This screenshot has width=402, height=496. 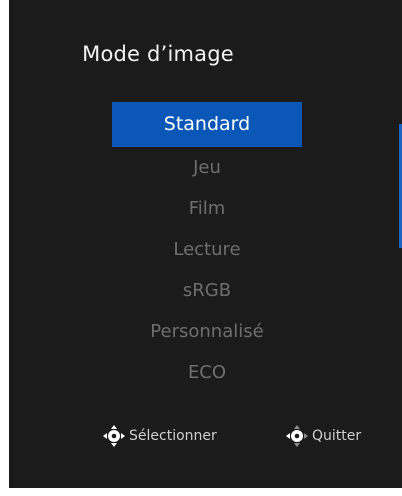 What do you see at coordinates (114, 436) in the screenshot?
I see `joystick-select-icon` at bounding box center [114, 436].